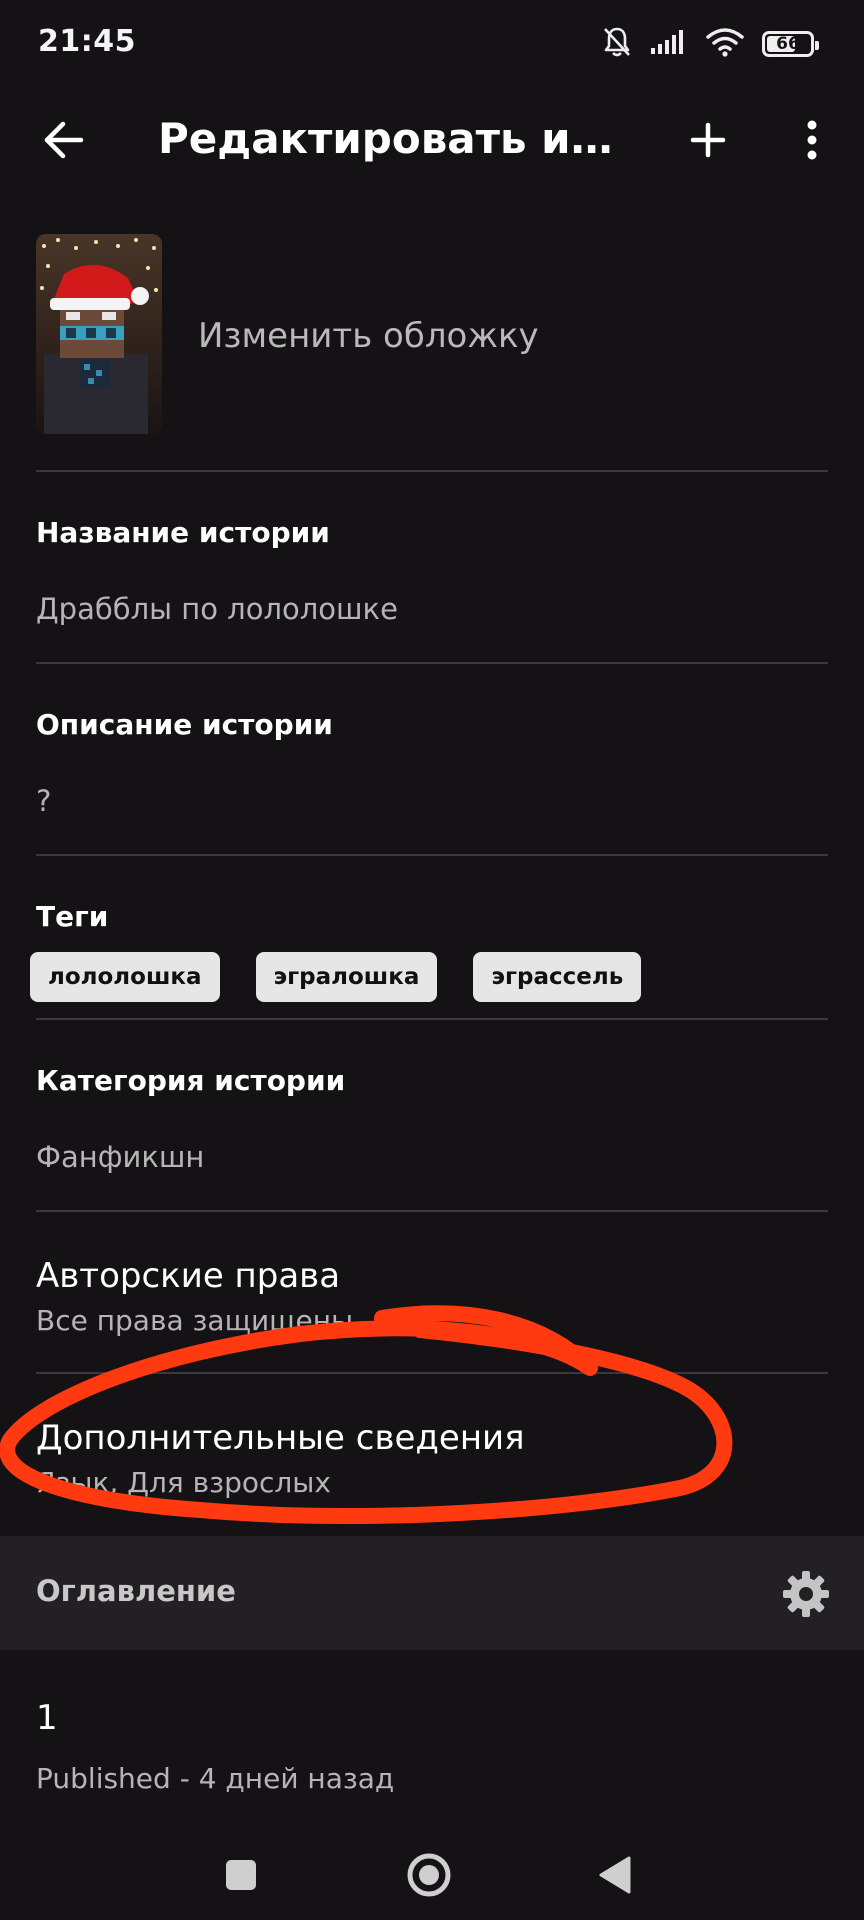 This screenshot has width=864, height=1920. Describe the element at coordinates (557, 977) in the screenshot. I see `tag-chip: эграссель` at that location.